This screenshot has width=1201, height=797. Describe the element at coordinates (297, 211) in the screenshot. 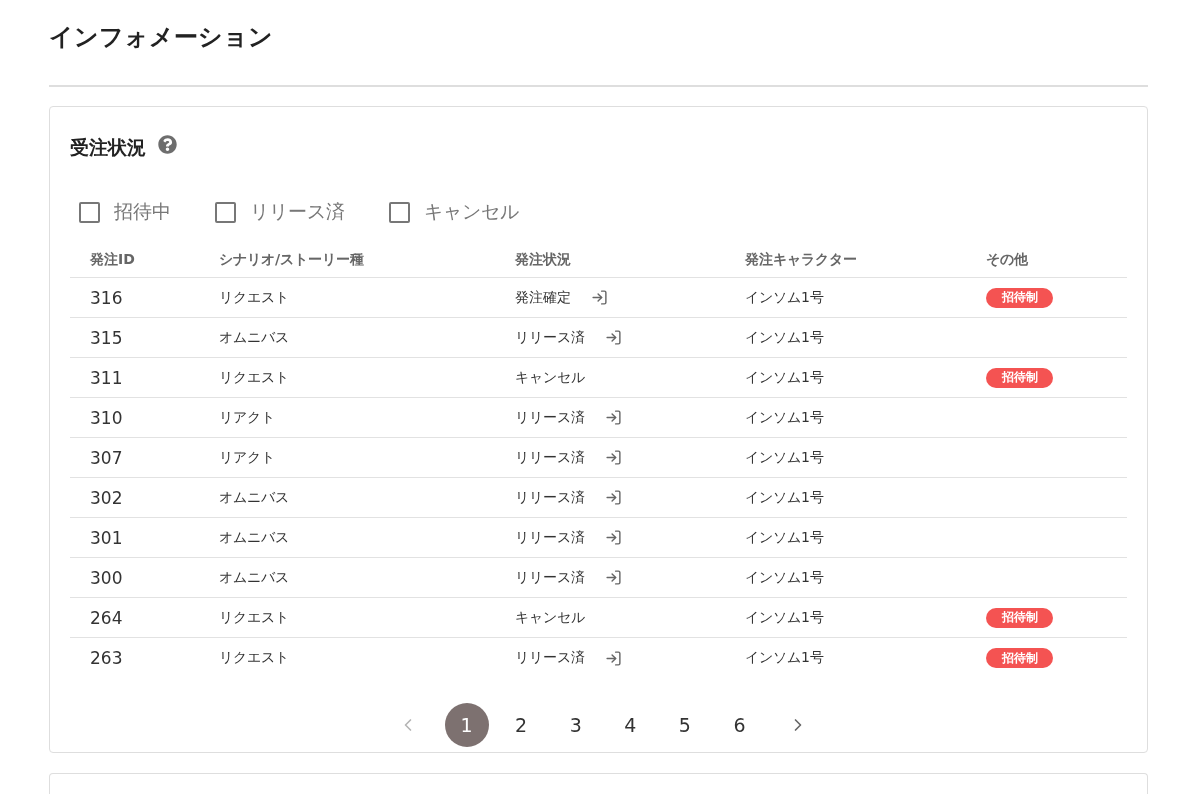

I see `checkbox-label: リリース済` at that location.